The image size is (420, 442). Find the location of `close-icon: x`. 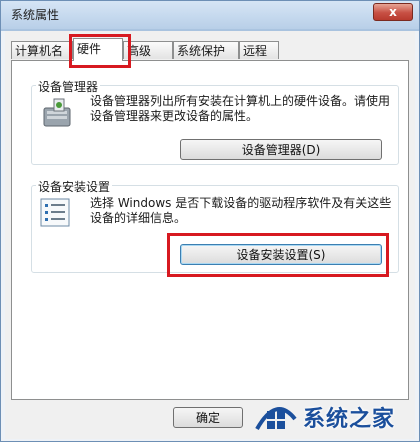

close-icon: x is located at coordinates (393, 12).